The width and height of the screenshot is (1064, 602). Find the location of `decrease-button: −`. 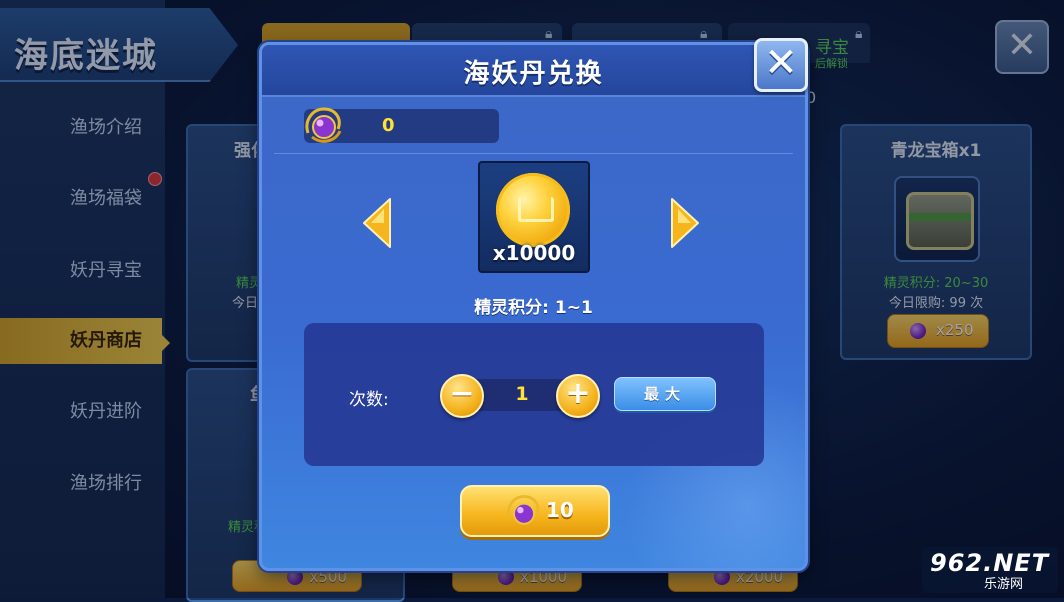

decrease-button: − is located at coordinates (462, 396).